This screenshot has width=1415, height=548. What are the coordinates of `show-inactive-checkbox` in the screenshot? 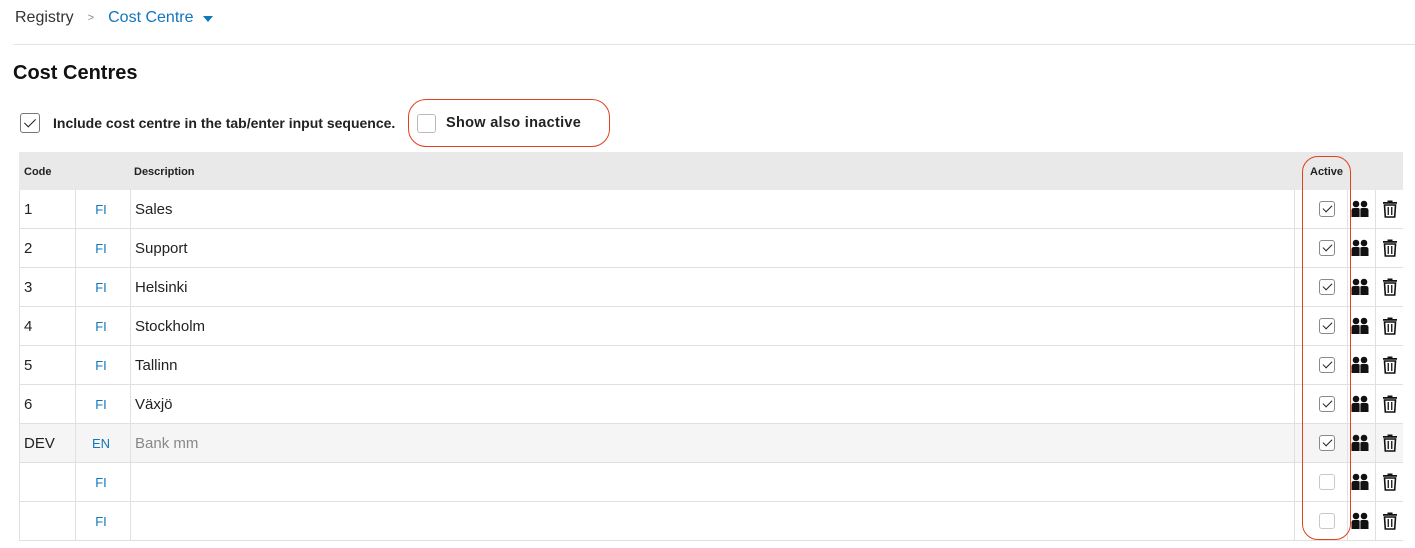 It's located at (426, 123).